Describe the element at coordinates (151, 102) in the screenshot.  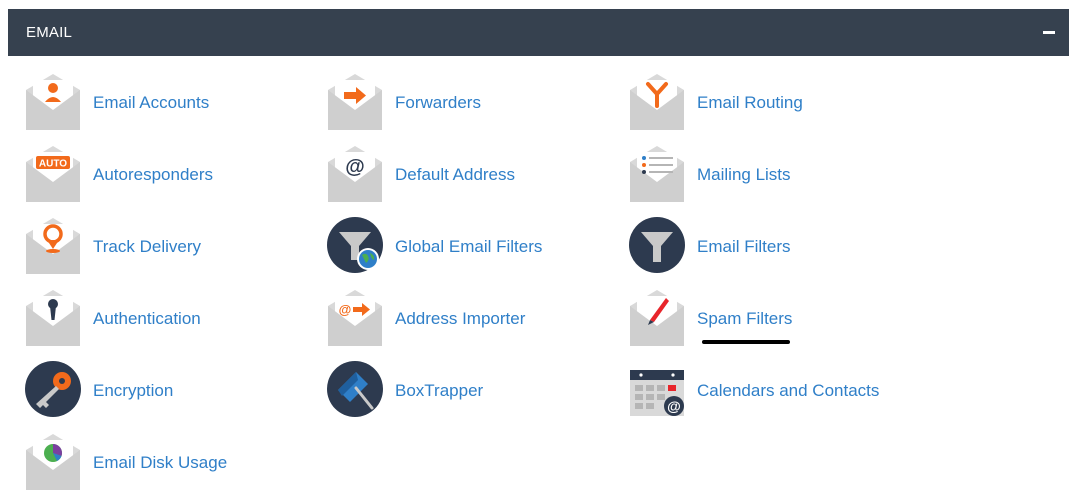
I see `item-label: Email Accounts` at that location.